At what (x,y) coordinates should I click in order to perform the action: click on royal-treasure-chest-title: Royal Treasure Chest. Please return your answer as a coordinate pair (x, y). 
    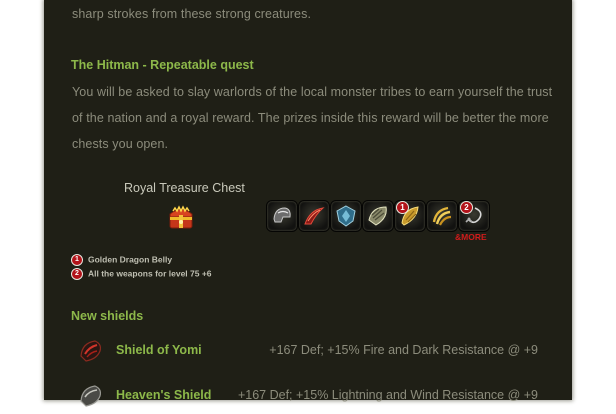
    Looking at the image, I should click on (184, 188).